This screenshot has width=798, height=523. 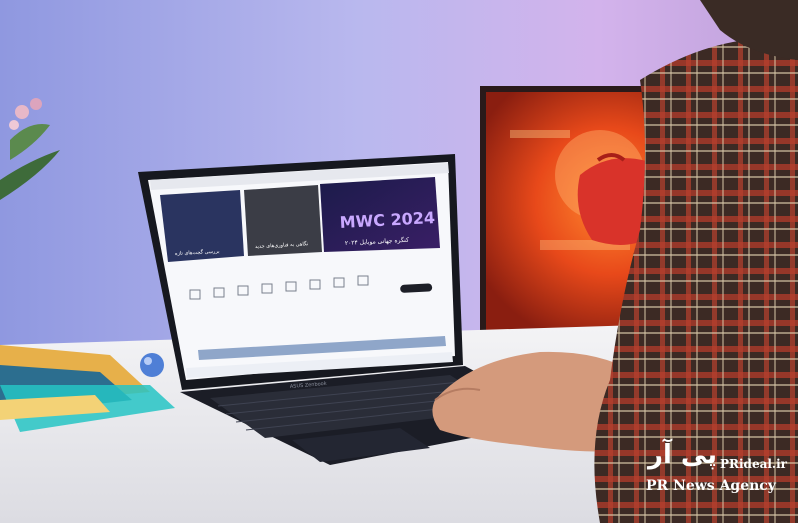 What do you see at coordinates (754, 464) in the screenshot?
I see `watermark-site: PRideal.ir` at bounding box center [754, 464].